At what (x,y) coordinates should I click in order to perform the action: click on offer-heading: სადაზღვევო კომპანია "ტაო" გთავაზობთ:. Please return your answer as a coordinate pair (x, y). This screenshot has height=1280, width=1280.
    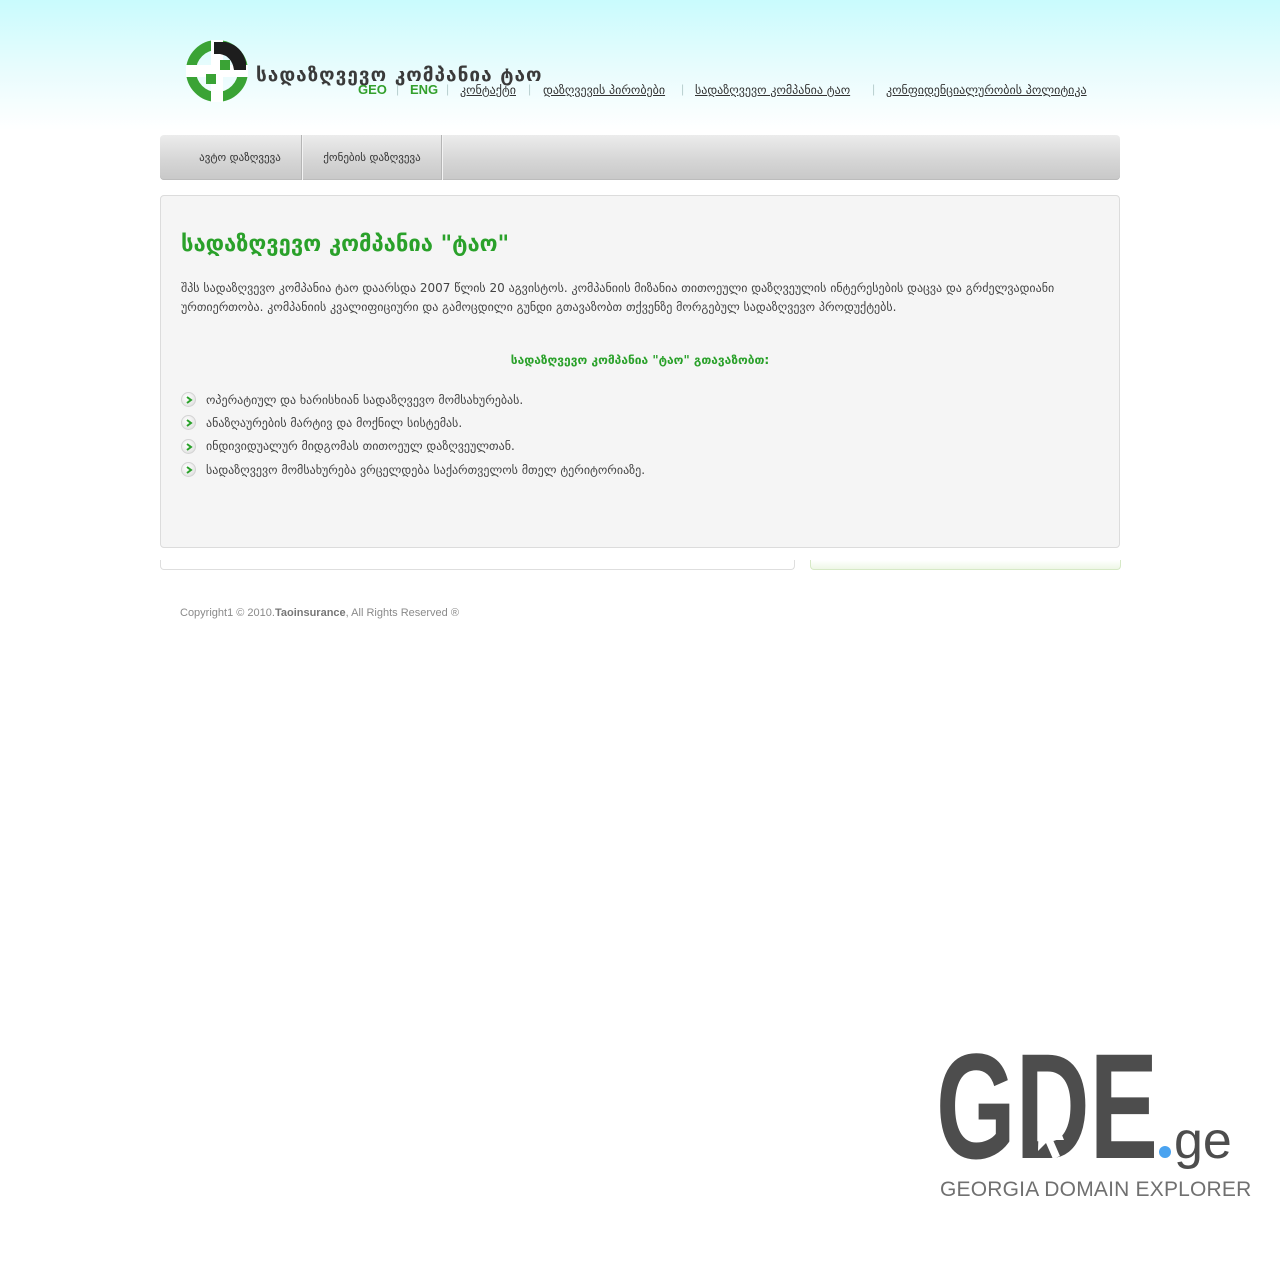
    Looking at the image, I should click on (640, 360).